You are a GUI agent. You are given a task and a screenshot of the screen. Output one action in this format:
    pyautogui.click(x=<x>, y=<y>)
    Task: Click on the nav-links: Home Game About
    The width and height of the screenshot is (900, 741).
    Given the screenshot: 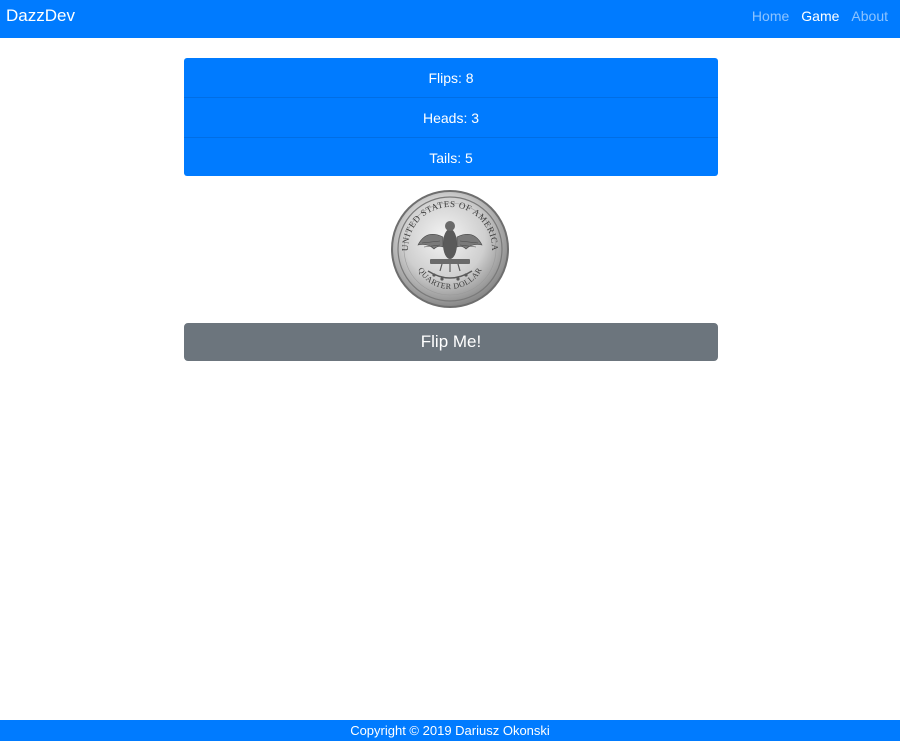 What is the action you would take?
    pyautogui.click(x=820, y=16)
    